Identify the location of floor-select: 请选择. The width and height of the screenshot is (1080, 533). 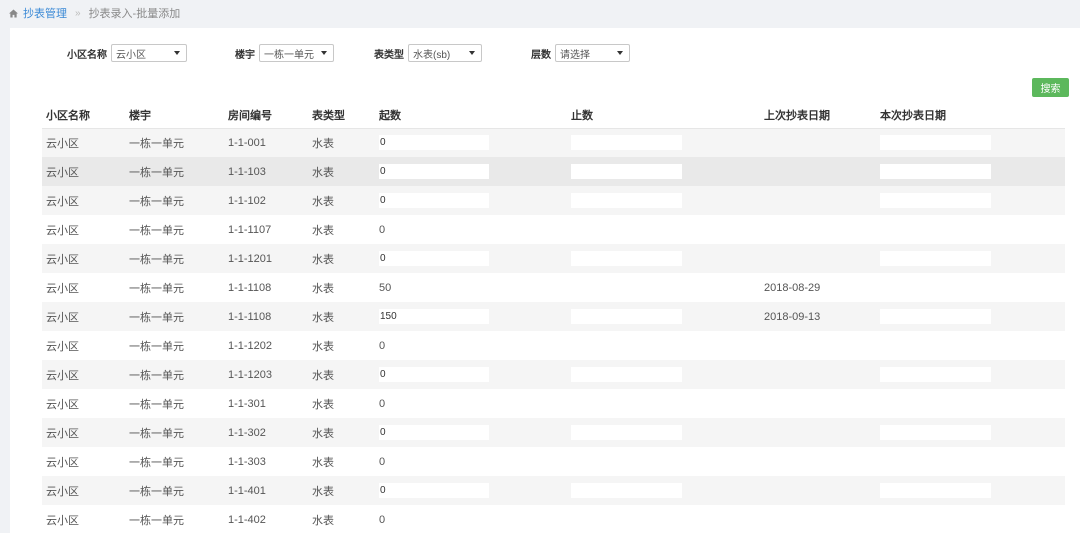
(592, 53).